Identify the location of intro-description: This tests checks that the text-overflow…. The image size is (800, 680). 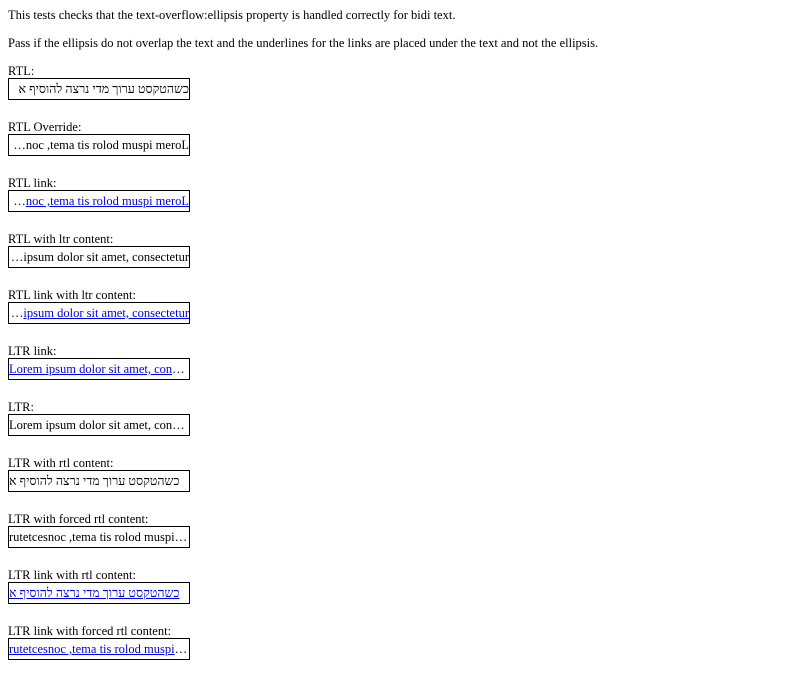
(232, 15).